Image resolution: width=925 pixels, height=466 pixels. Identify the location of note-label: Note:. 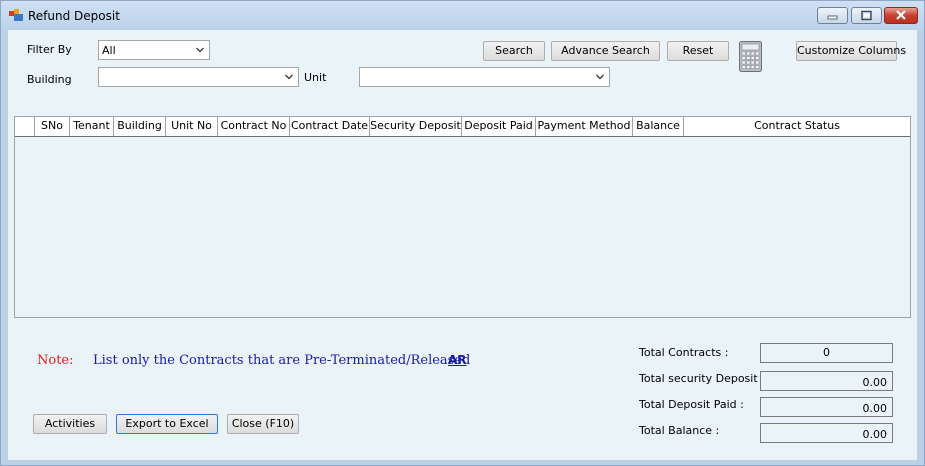
(55, 360).